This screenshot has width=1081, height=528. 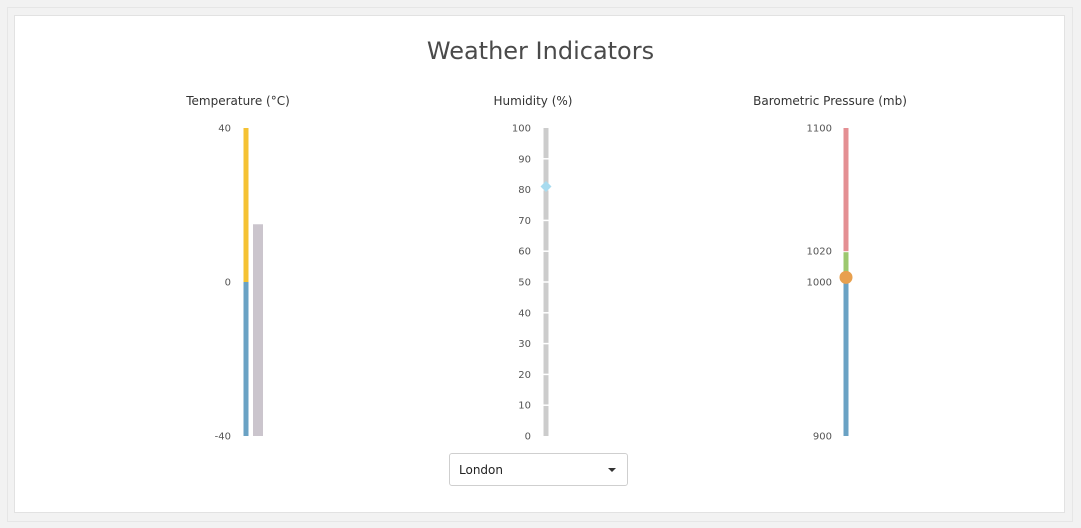 What do you see at coordinates (481, 470) in the screenshot?
I see `city-dropdown-value: London` at bounding box center [481, 470].